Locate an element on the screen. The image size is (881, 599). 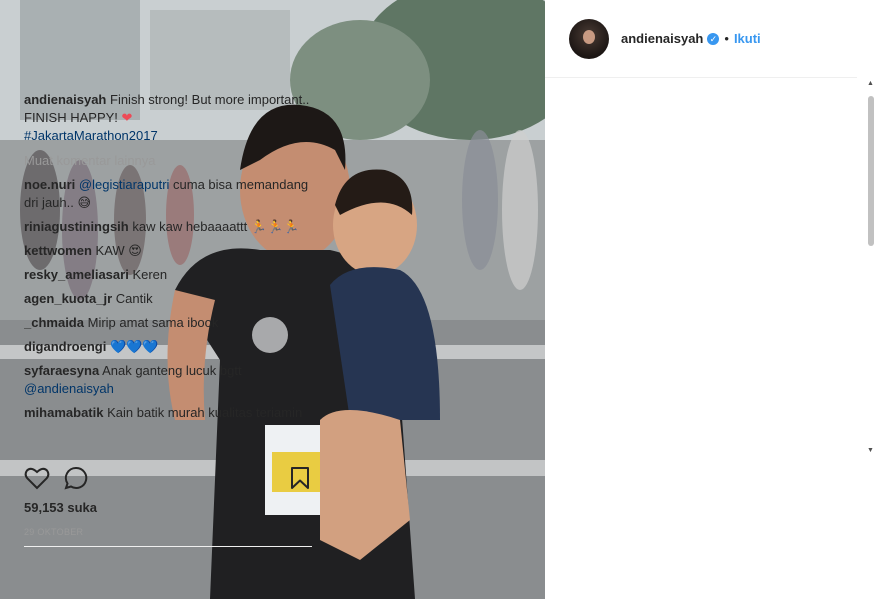
comment-text: Cantik is located at coordinates (134, 298).